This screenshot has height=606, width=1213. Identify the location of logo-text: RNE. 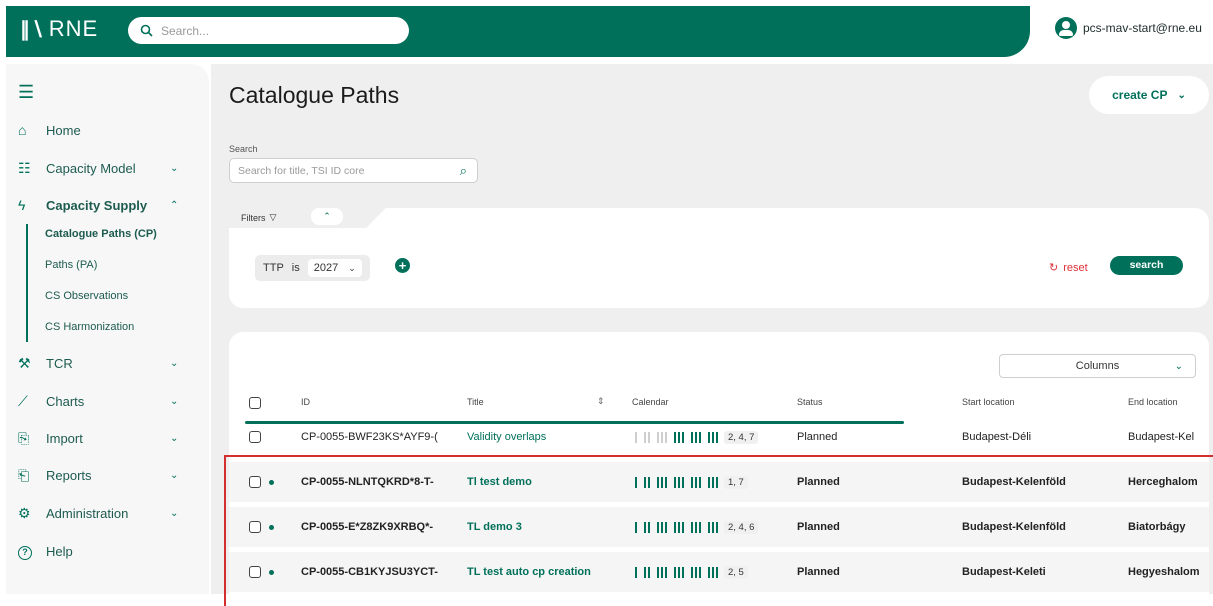
(73, 28).